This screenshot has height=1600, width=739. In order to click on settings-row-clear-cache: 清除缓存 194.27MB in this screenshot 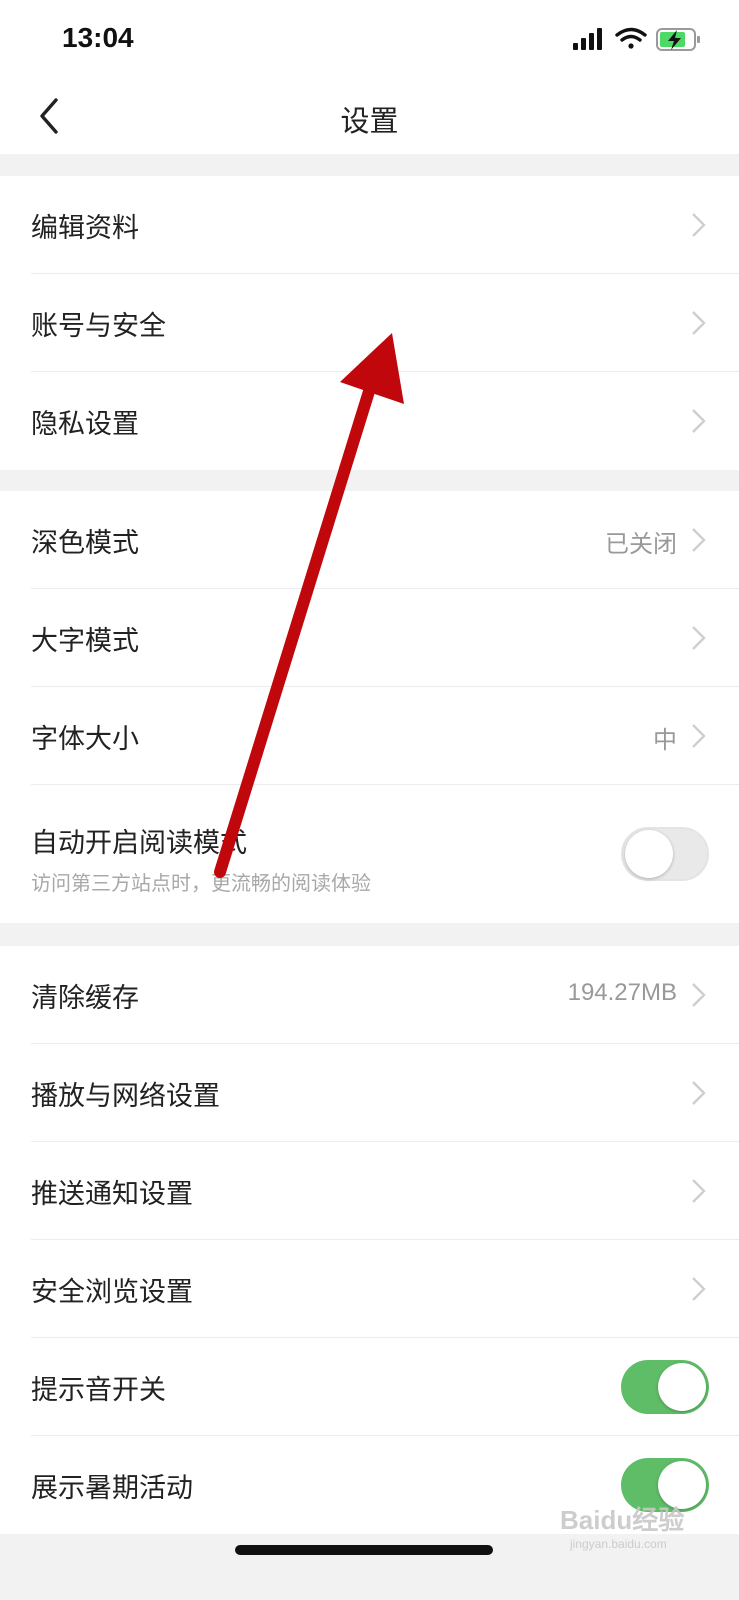, I will do `click(369, 995)`.